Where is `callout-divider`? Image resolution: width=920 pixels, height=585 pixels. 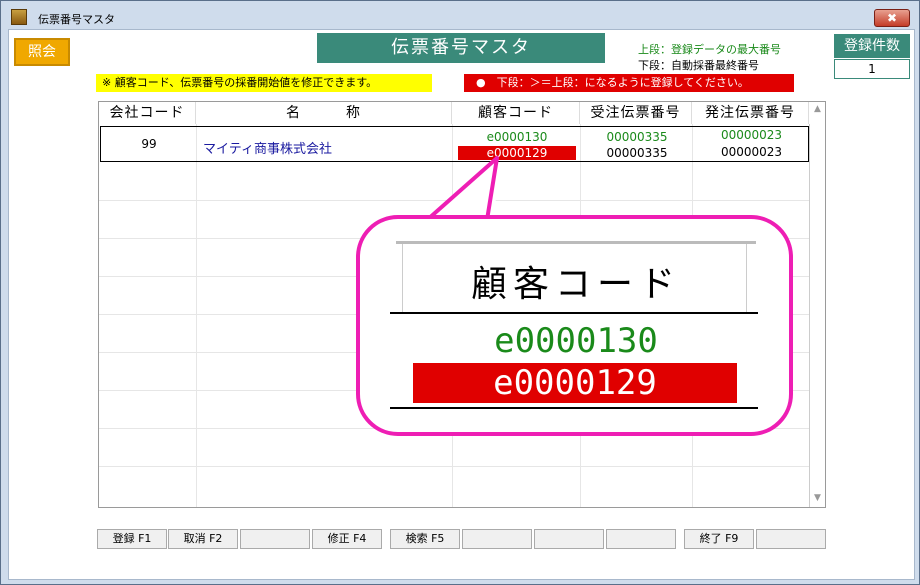 callout-divider is located at coordinates (574, 313).